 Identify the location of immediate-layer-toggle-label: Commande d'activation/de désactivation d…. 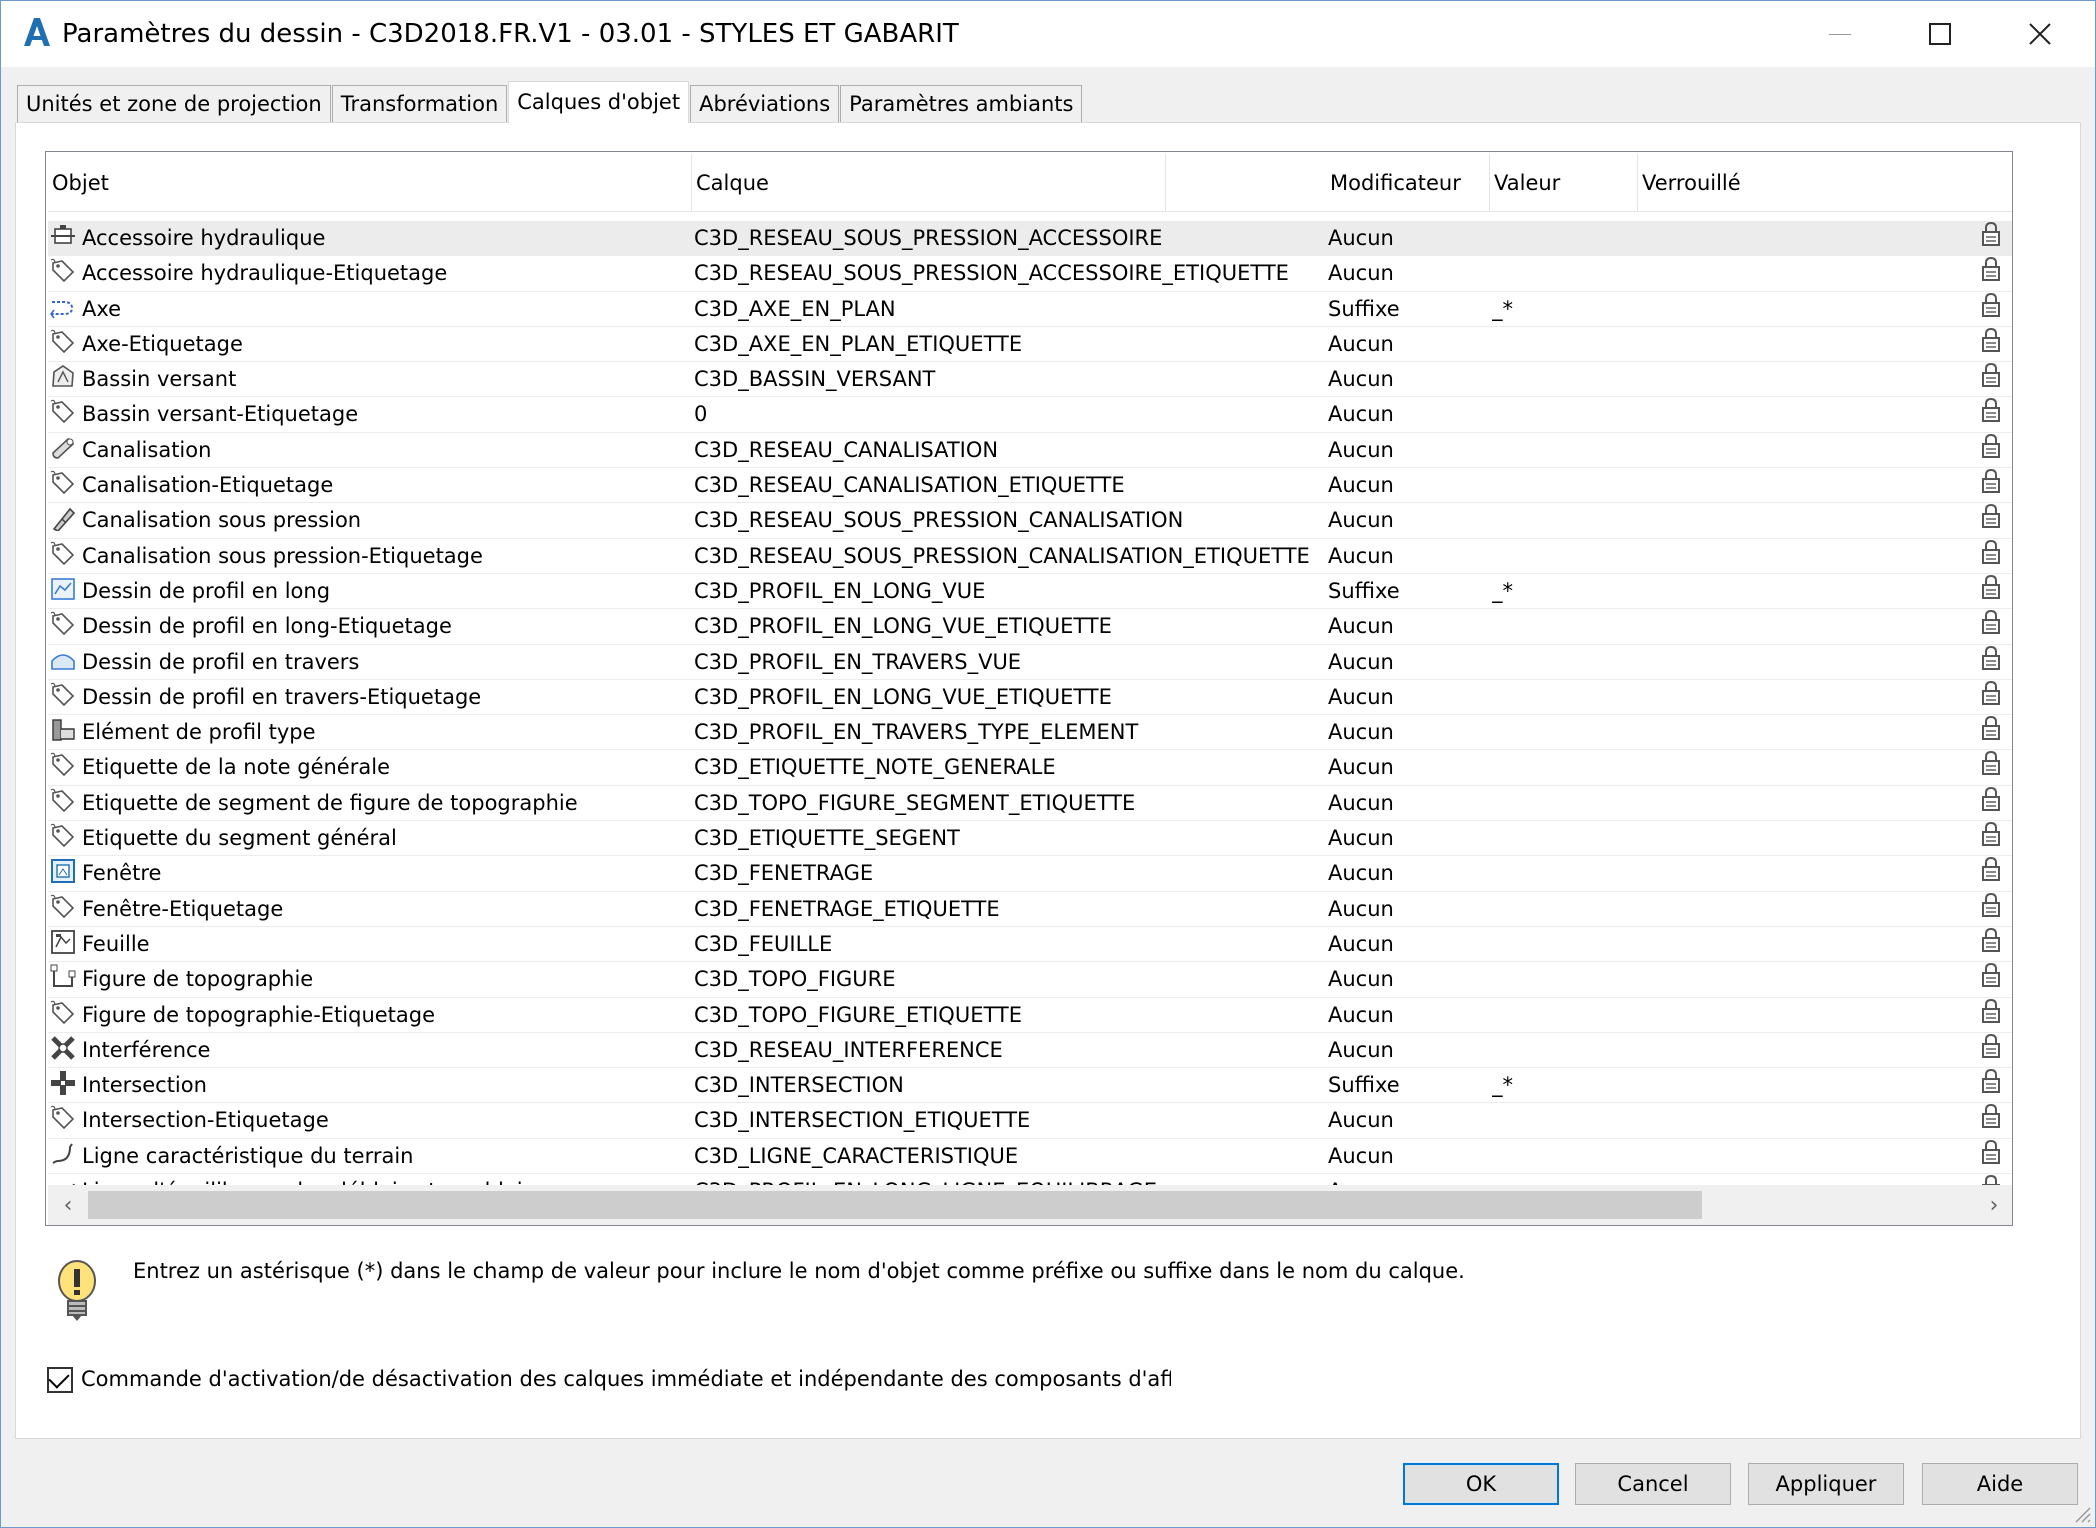
(626, 1379).